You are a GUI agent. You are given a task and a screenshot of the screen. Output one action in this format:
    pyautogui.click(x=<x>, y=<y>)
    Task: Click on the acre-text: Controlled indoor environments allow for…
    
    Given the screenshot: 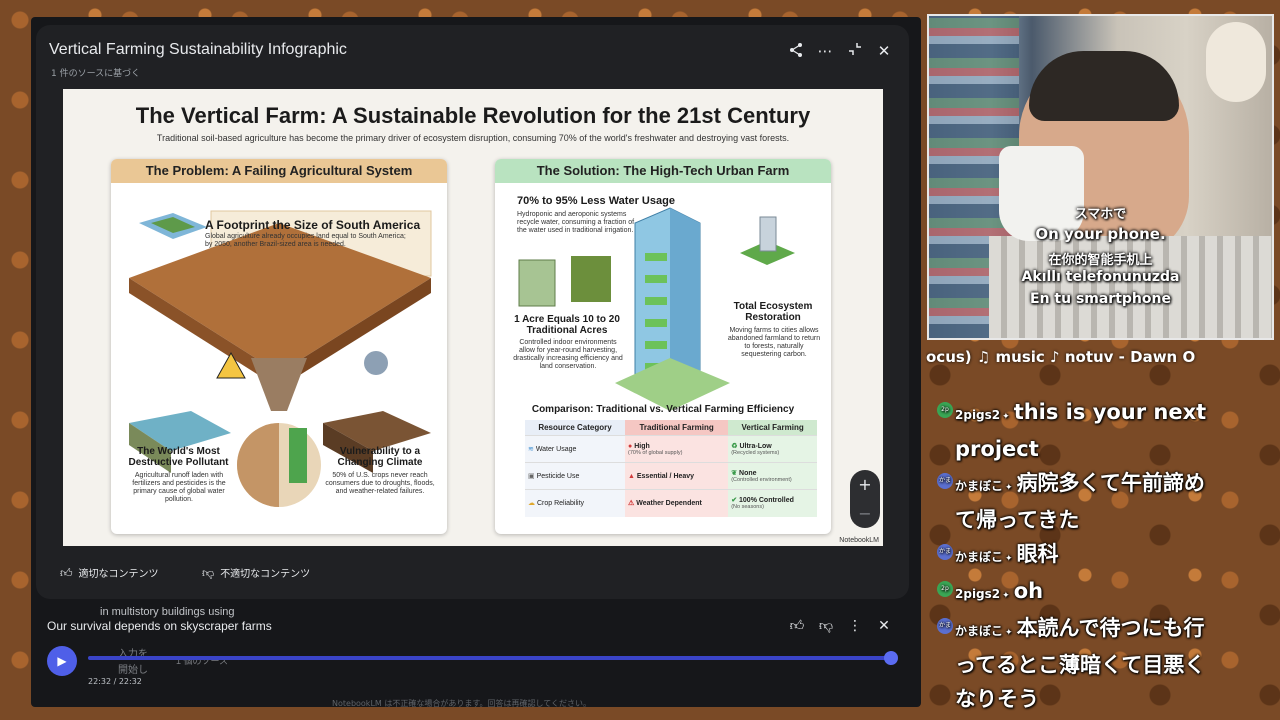 What is the action you would take?
    pyautogui.click(x=568, y=354)
    